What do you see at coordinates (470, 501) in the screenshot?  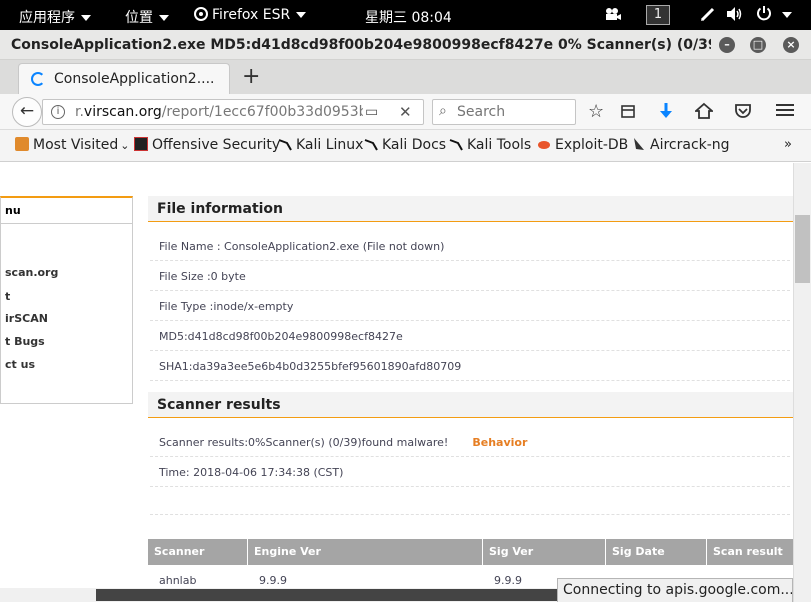 I see `spacer-row` at bounding box center [470, 501].